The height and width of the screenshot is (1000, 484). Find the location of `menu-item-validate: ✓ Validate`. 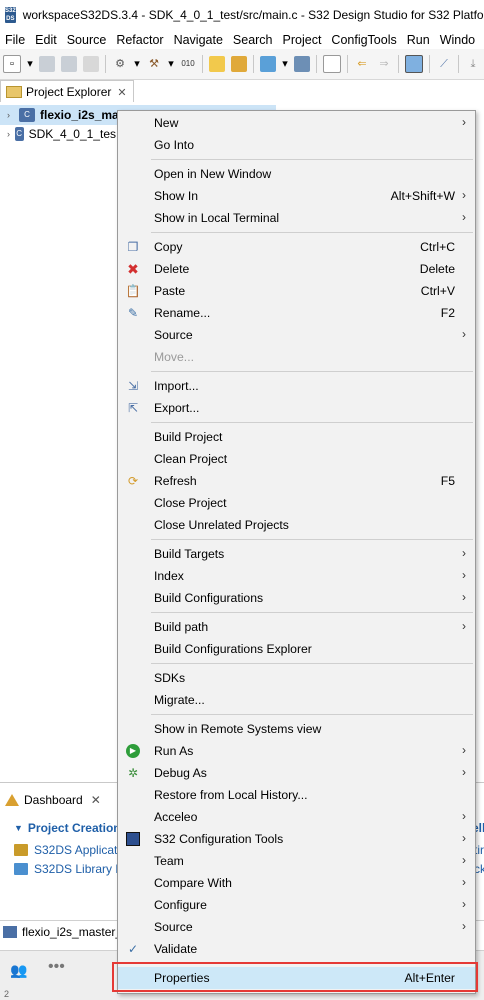

menu-item-validate: ✓ Validate is located at coordinates (296, 949).